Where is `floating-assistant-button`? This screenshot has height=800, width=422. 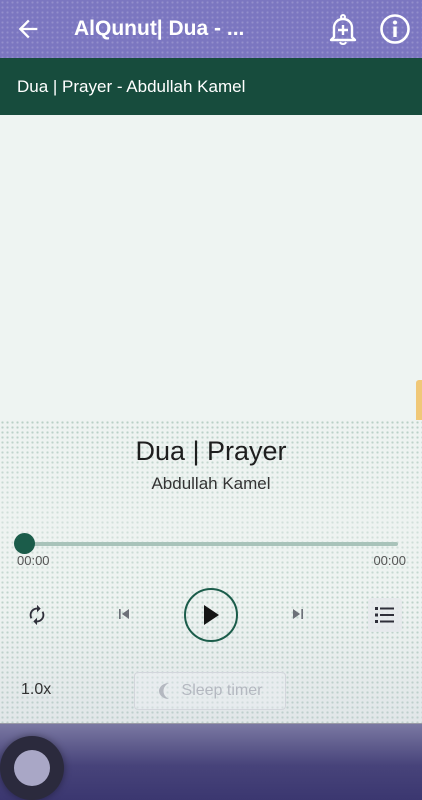
floating-assistant-button is located at coordinates (32, 768).